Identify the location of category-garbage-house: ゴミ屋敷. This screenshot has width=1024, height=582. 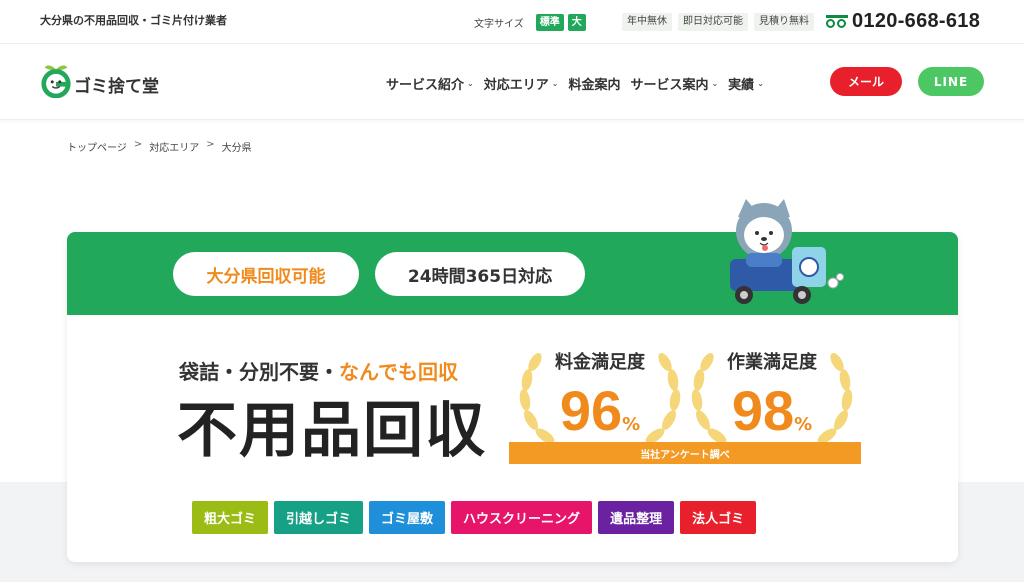
(407, 517).